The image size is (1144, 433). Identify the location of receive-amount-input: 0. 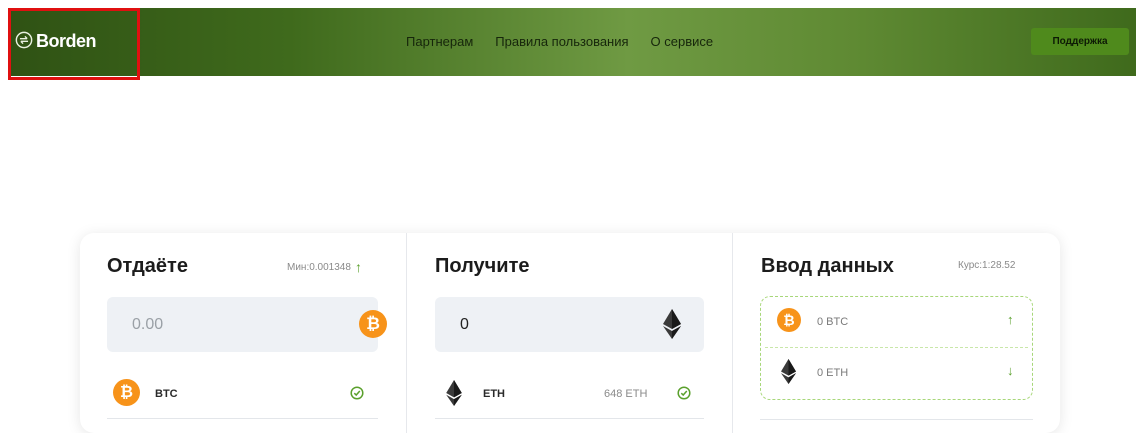
(569, 324).